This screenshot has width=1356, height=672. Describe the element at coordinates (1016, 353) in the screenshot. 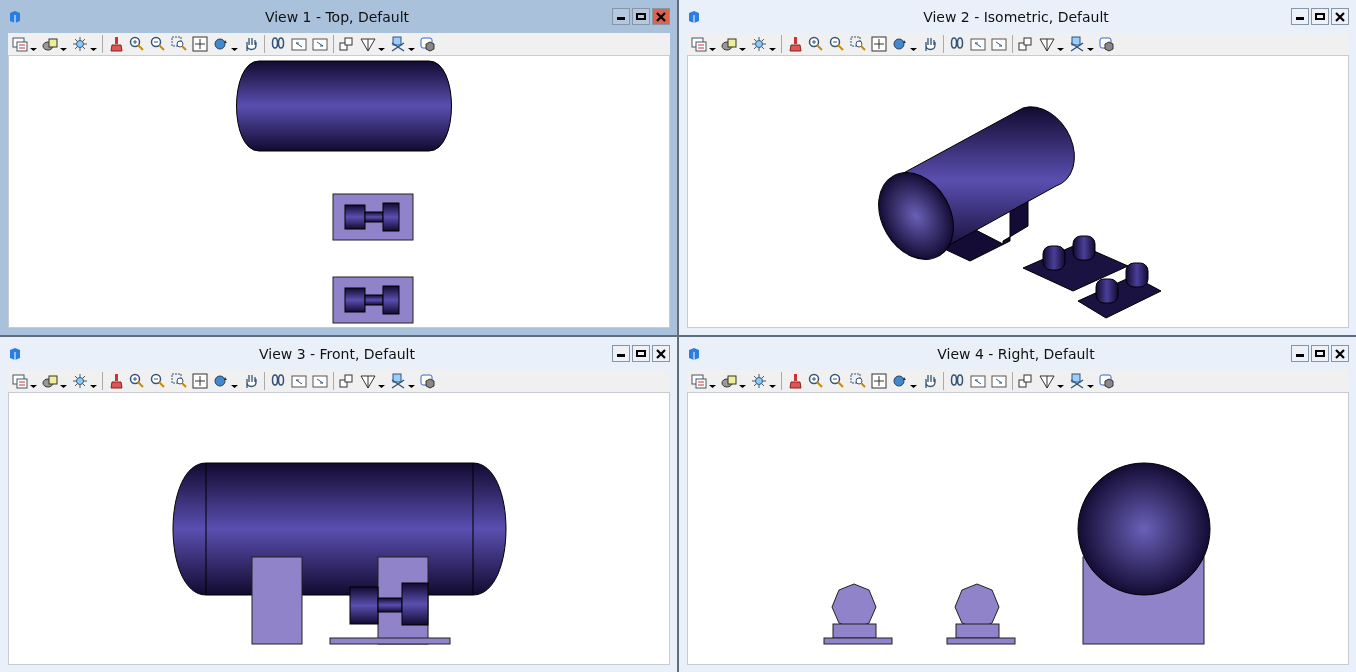

I see `window-title: View 4 - Right, Default` at that location.